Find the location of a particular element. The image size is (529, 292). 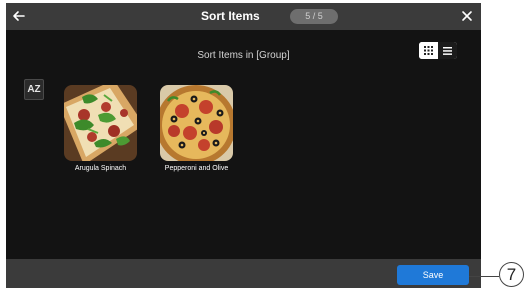

section-subtitle: Sort Items in [Group] is located at coordinates (243, 55).